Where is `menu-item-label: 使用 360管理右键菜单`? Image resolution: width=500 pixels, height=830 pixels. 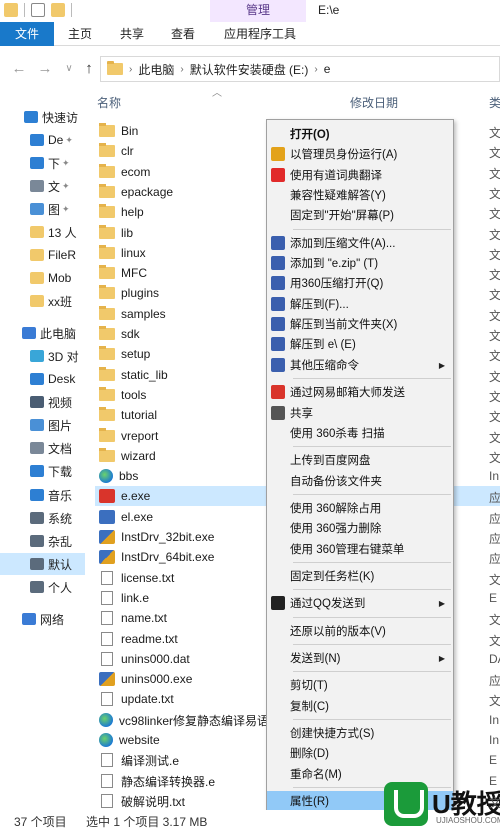 menu-item-label: 使用 360管理右键菜单 is located at coordinates (347, 550).